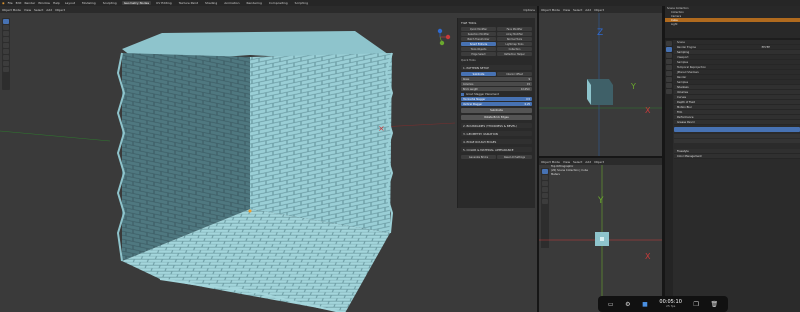  What do you see at coordinates (645, 304) in the screenshot?
I see `camera-icon: ■` at bounding box center [645, 304].